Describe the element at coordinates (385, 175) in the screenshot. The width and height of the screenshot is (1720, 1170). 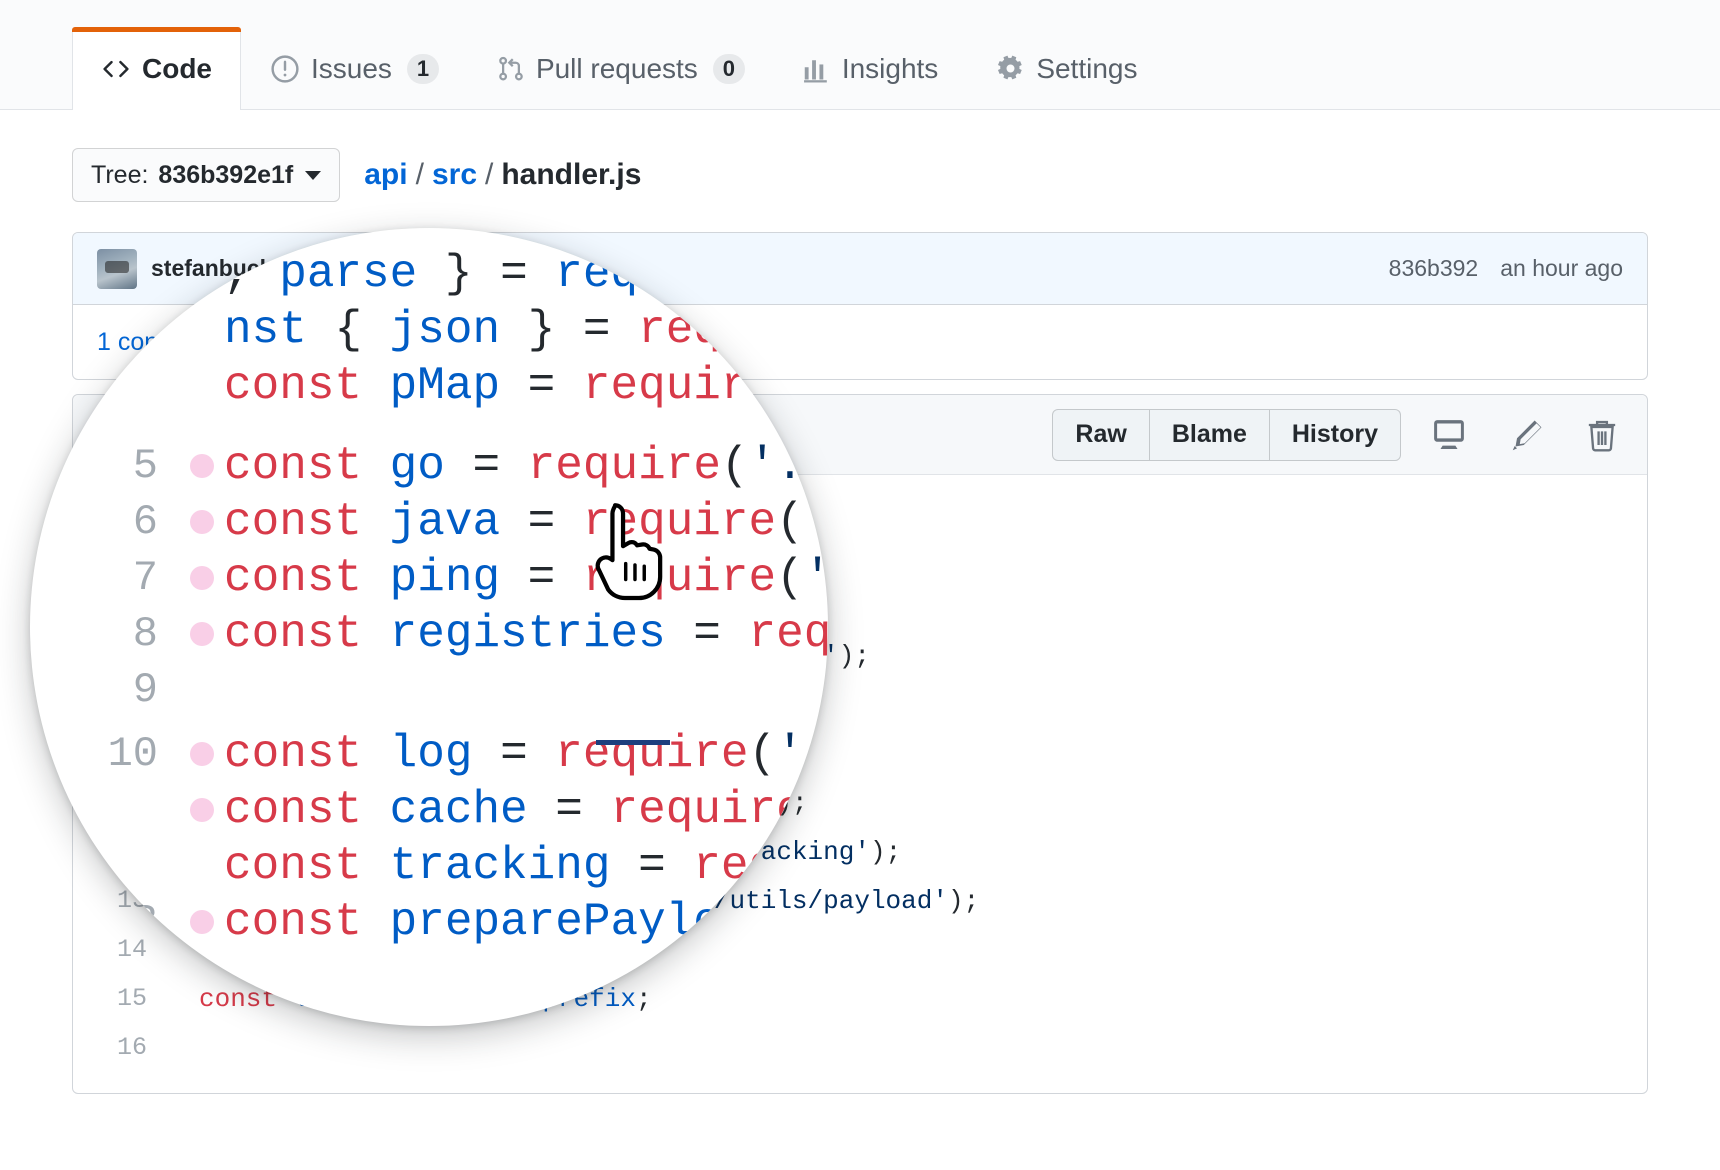
I see `breadcrumb-item-api: api` at that location.